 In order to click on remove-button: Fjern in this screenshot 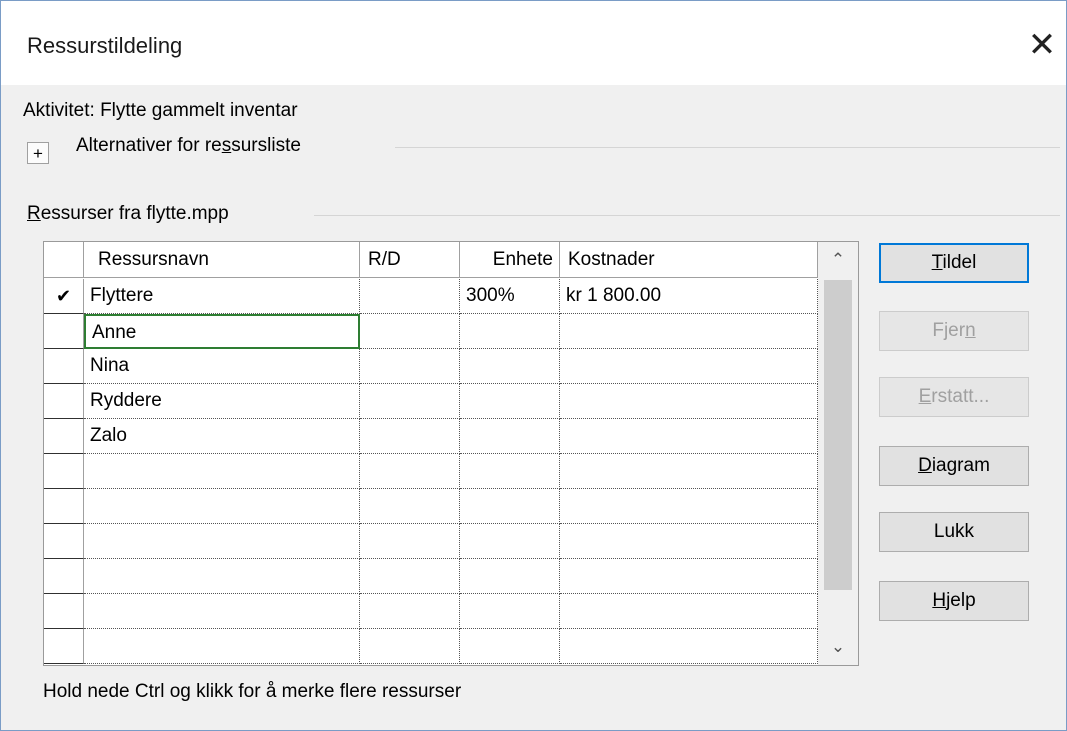, I will do `click(954, 331)`.